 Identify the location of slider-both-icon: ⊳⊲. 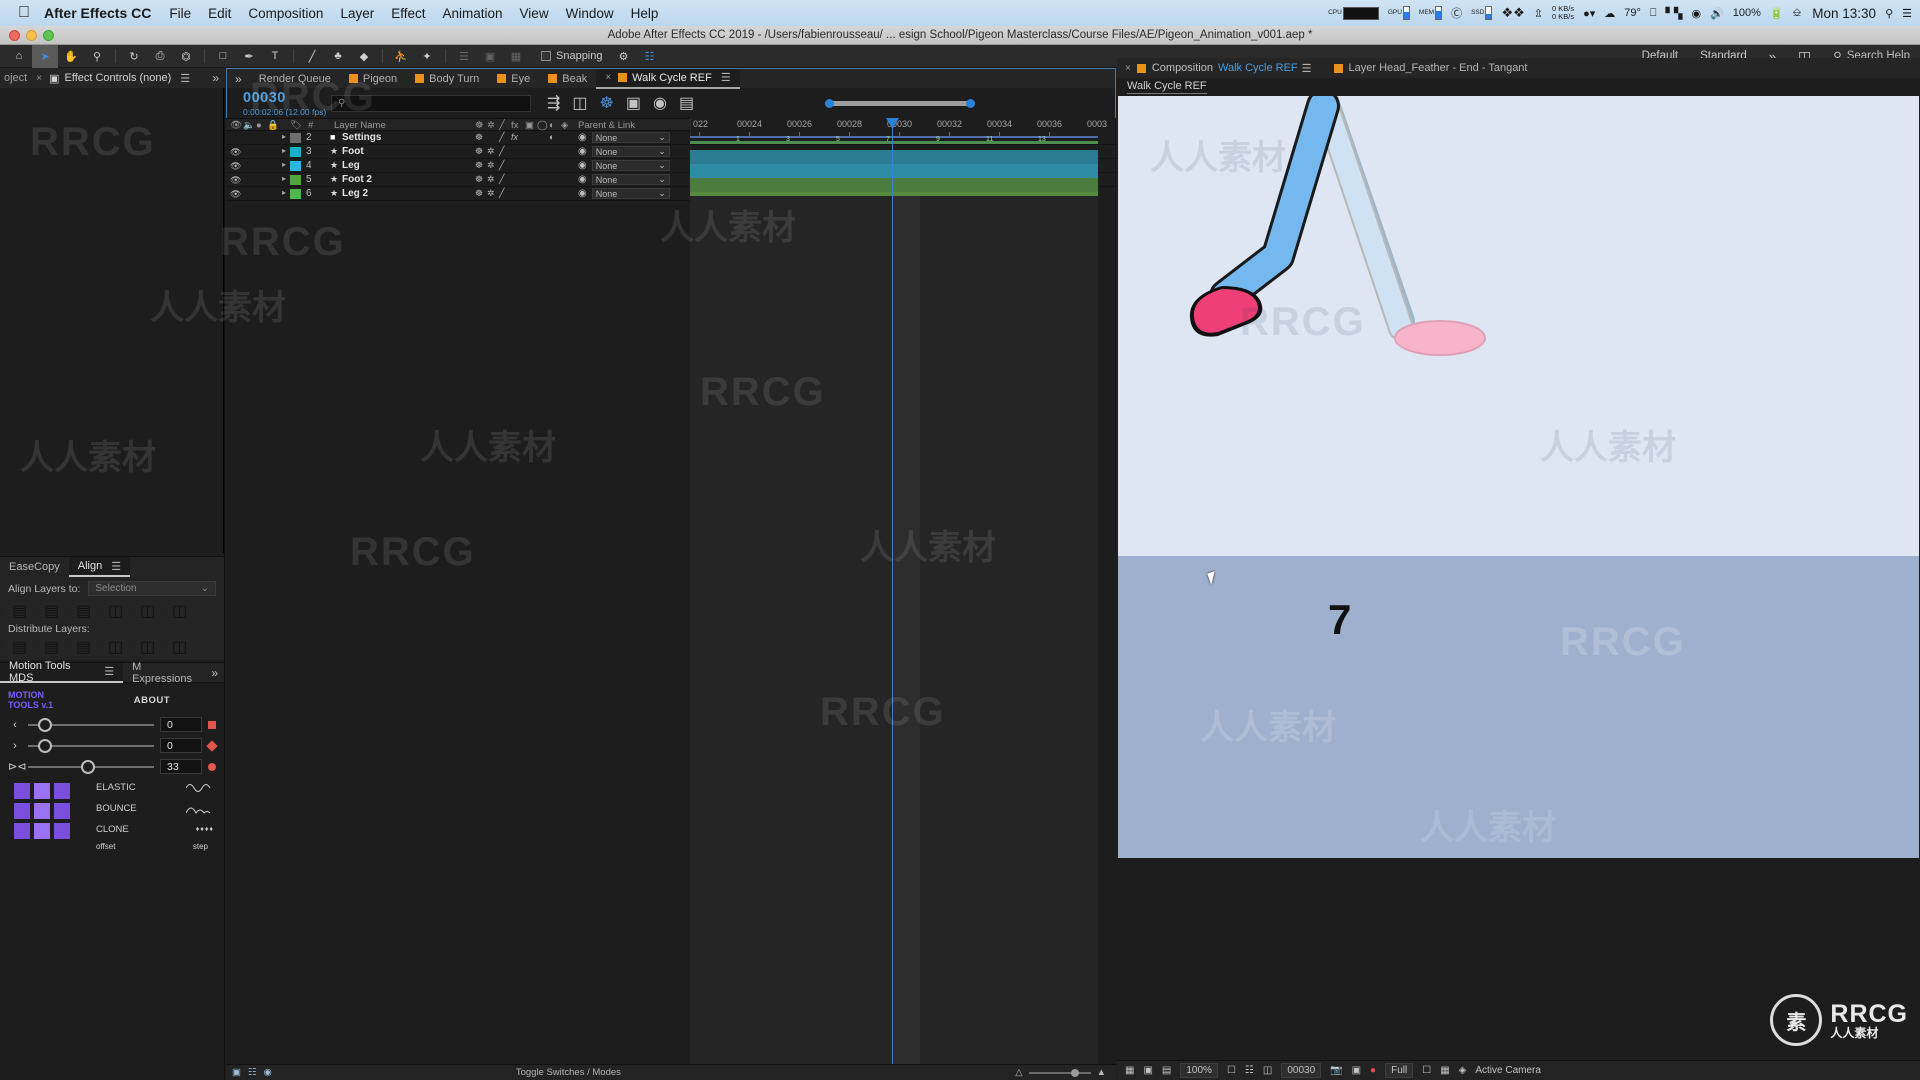
(17, 766).